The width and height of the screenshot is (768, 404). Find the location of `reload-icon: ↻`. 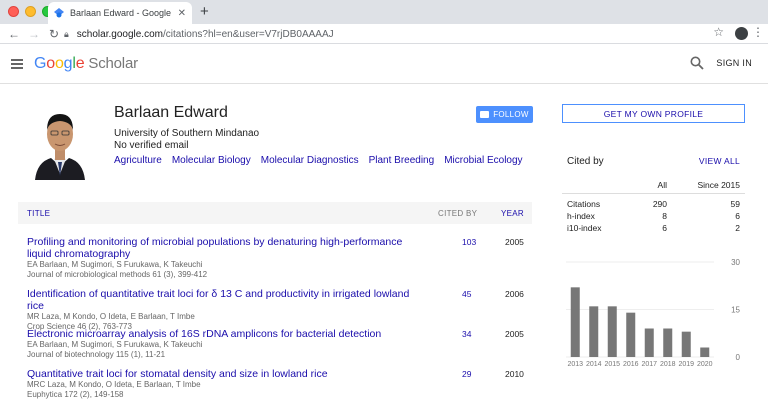

reload-icon: ↻ is located at coordinates (54, 34).